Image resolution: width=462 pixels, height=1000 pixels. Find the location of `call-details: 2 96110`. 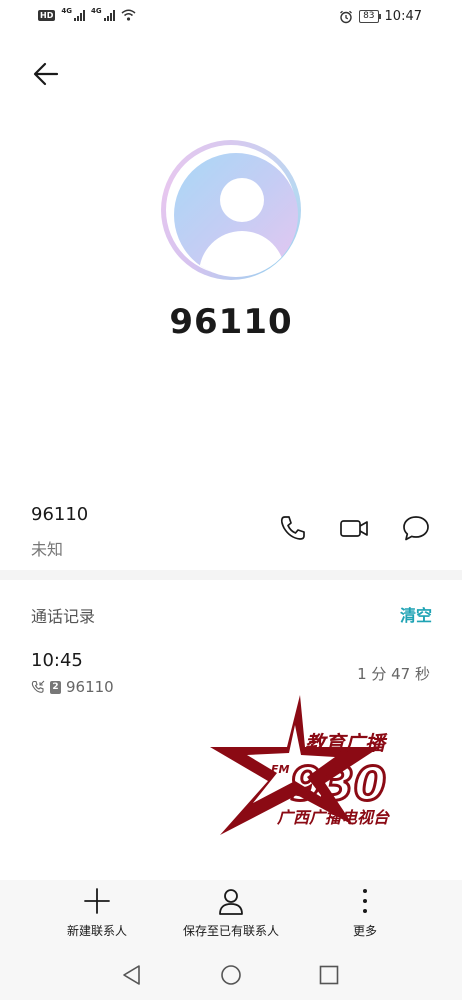

call-details: 2 96110 is located at coordinates (72, 687).